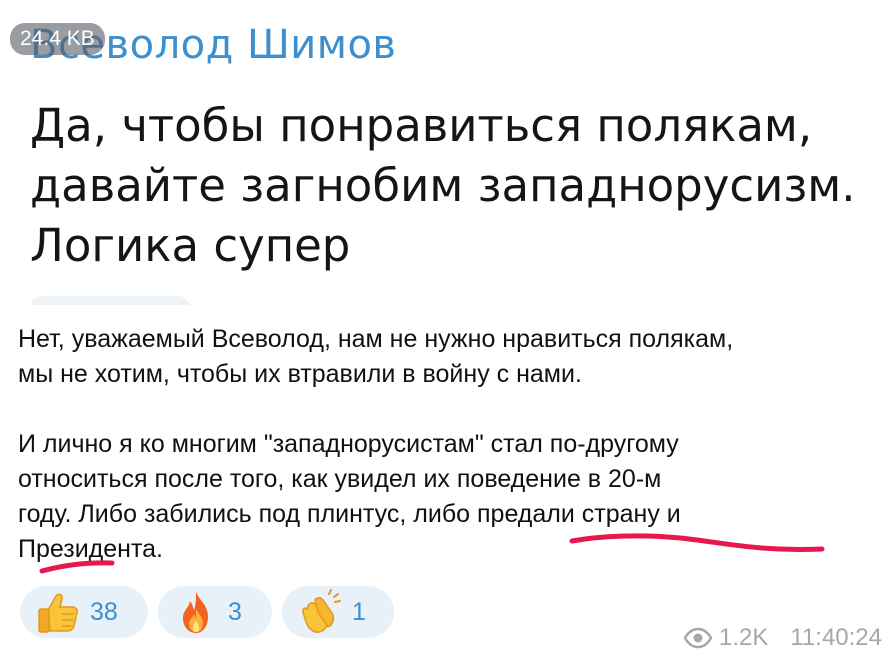 The width and height of the screenshot is (896, 660). Describe the element at coordinates (359, 611) in the screenshot. I see `reaction-count: 1` at that location.